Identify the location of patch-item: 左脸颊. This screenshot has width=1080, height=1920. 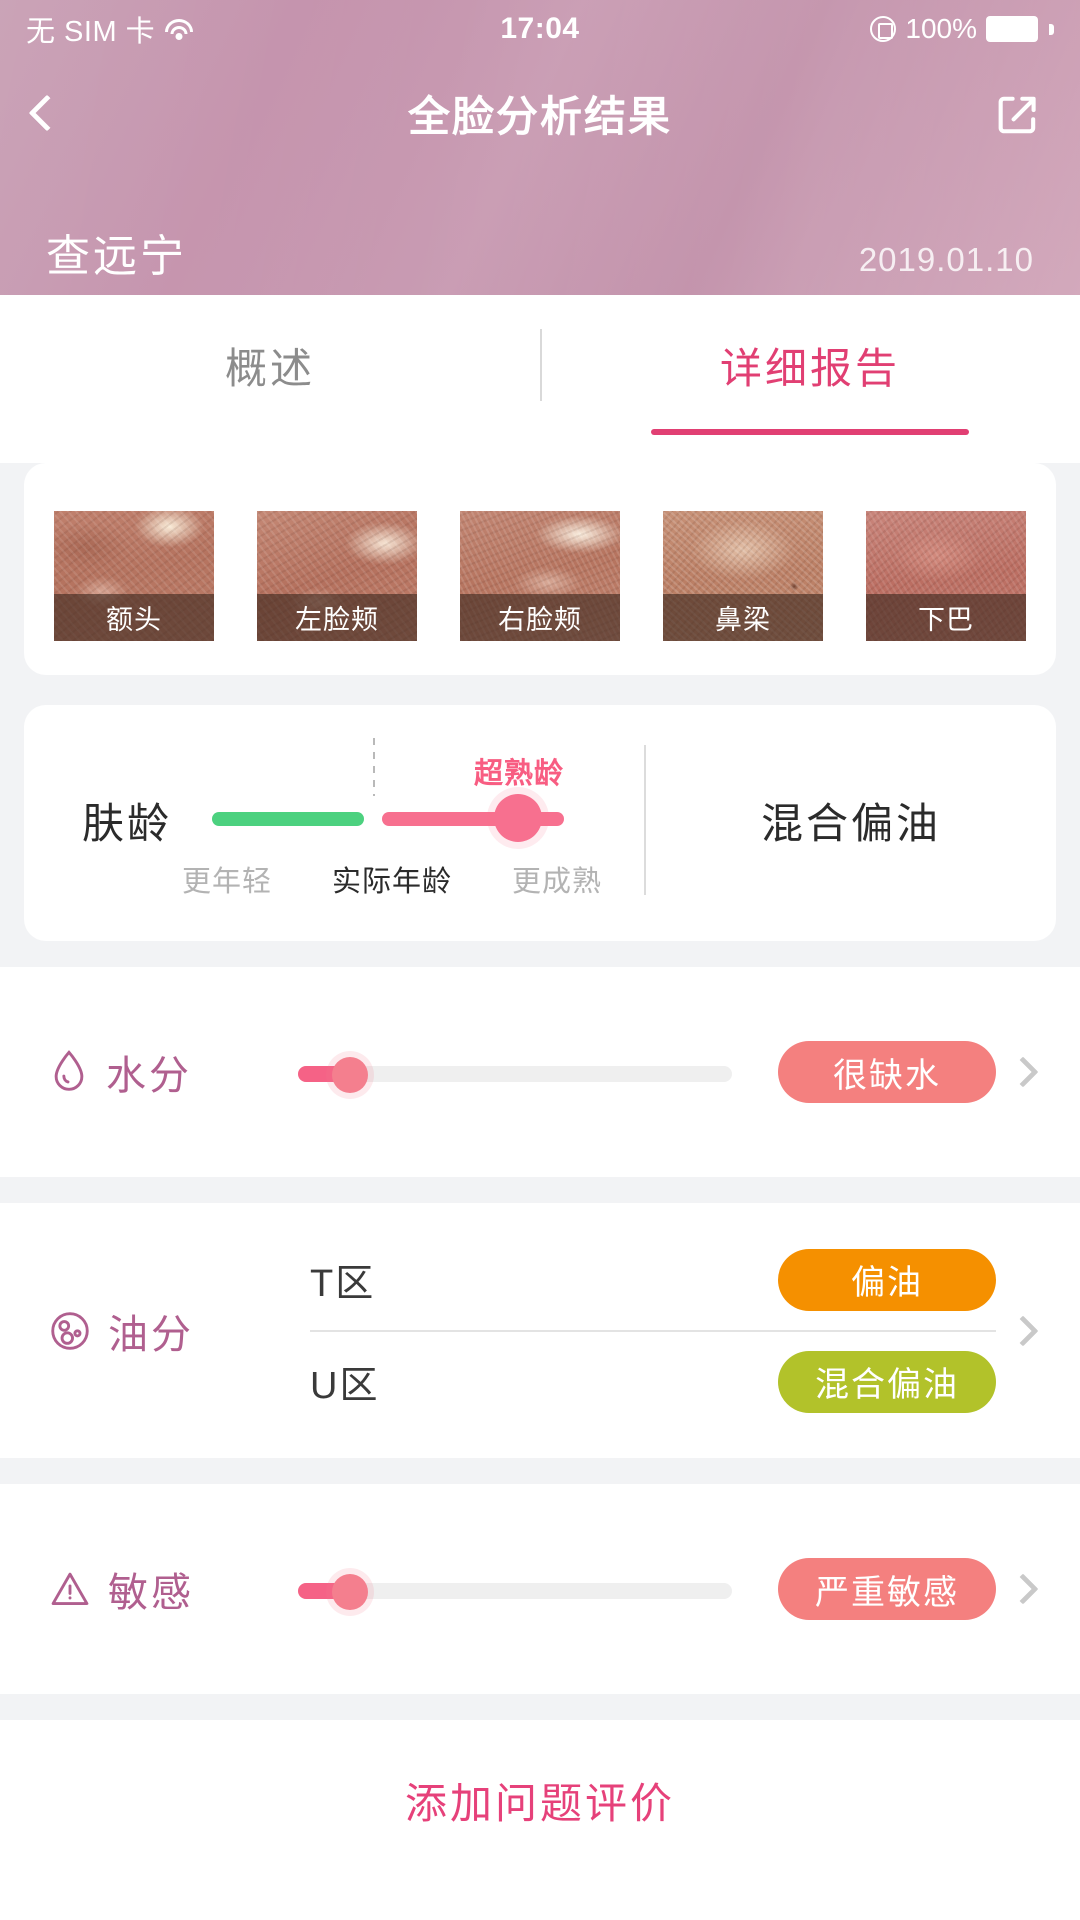
(337, 576).